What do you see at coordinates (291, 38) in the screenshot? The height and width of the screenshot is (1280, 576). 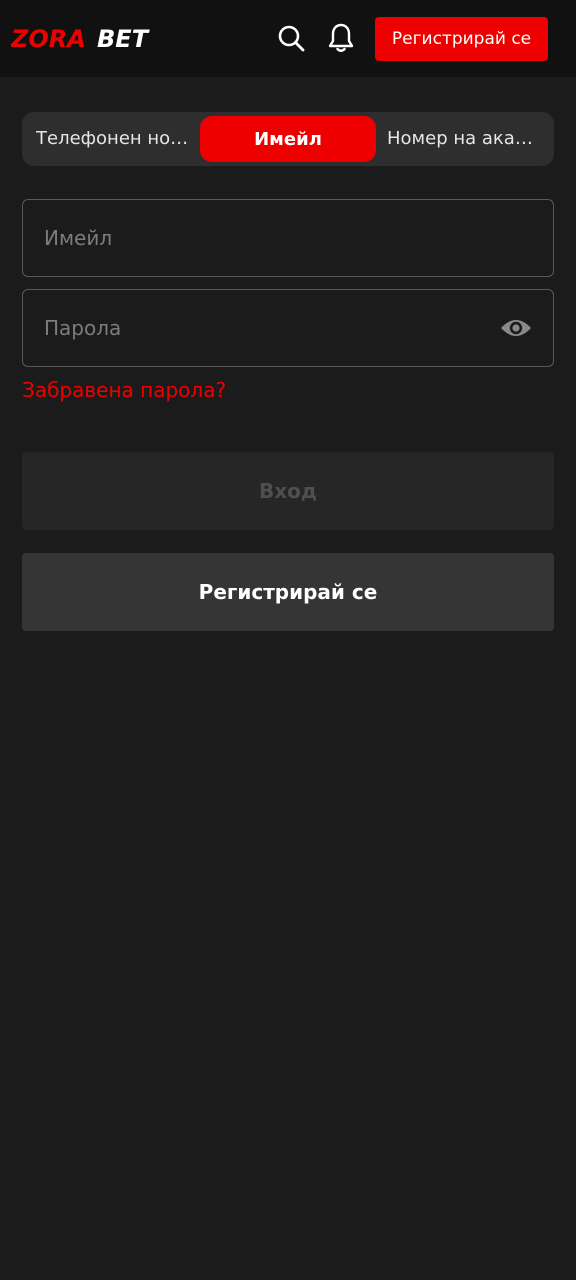 I see `search-icon` at bounding box center [291, 38].